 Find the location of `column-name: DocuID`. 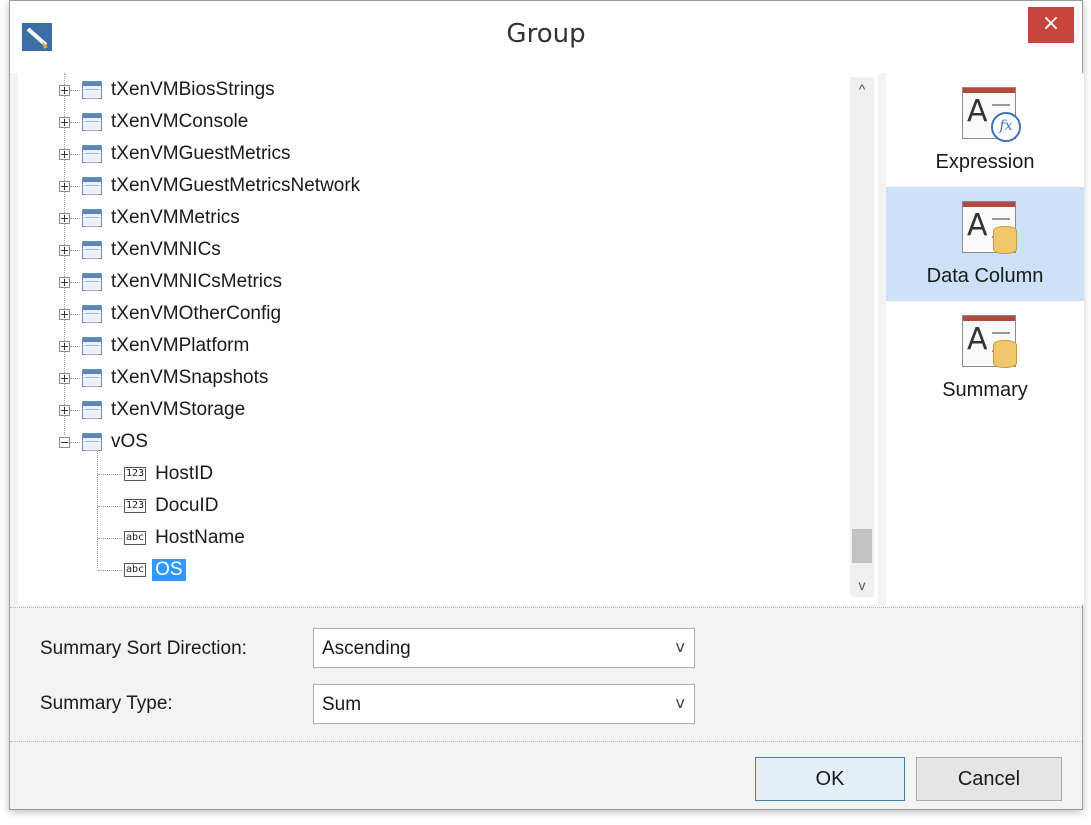

column-name: DocuID is located at coordinates (187, 505).